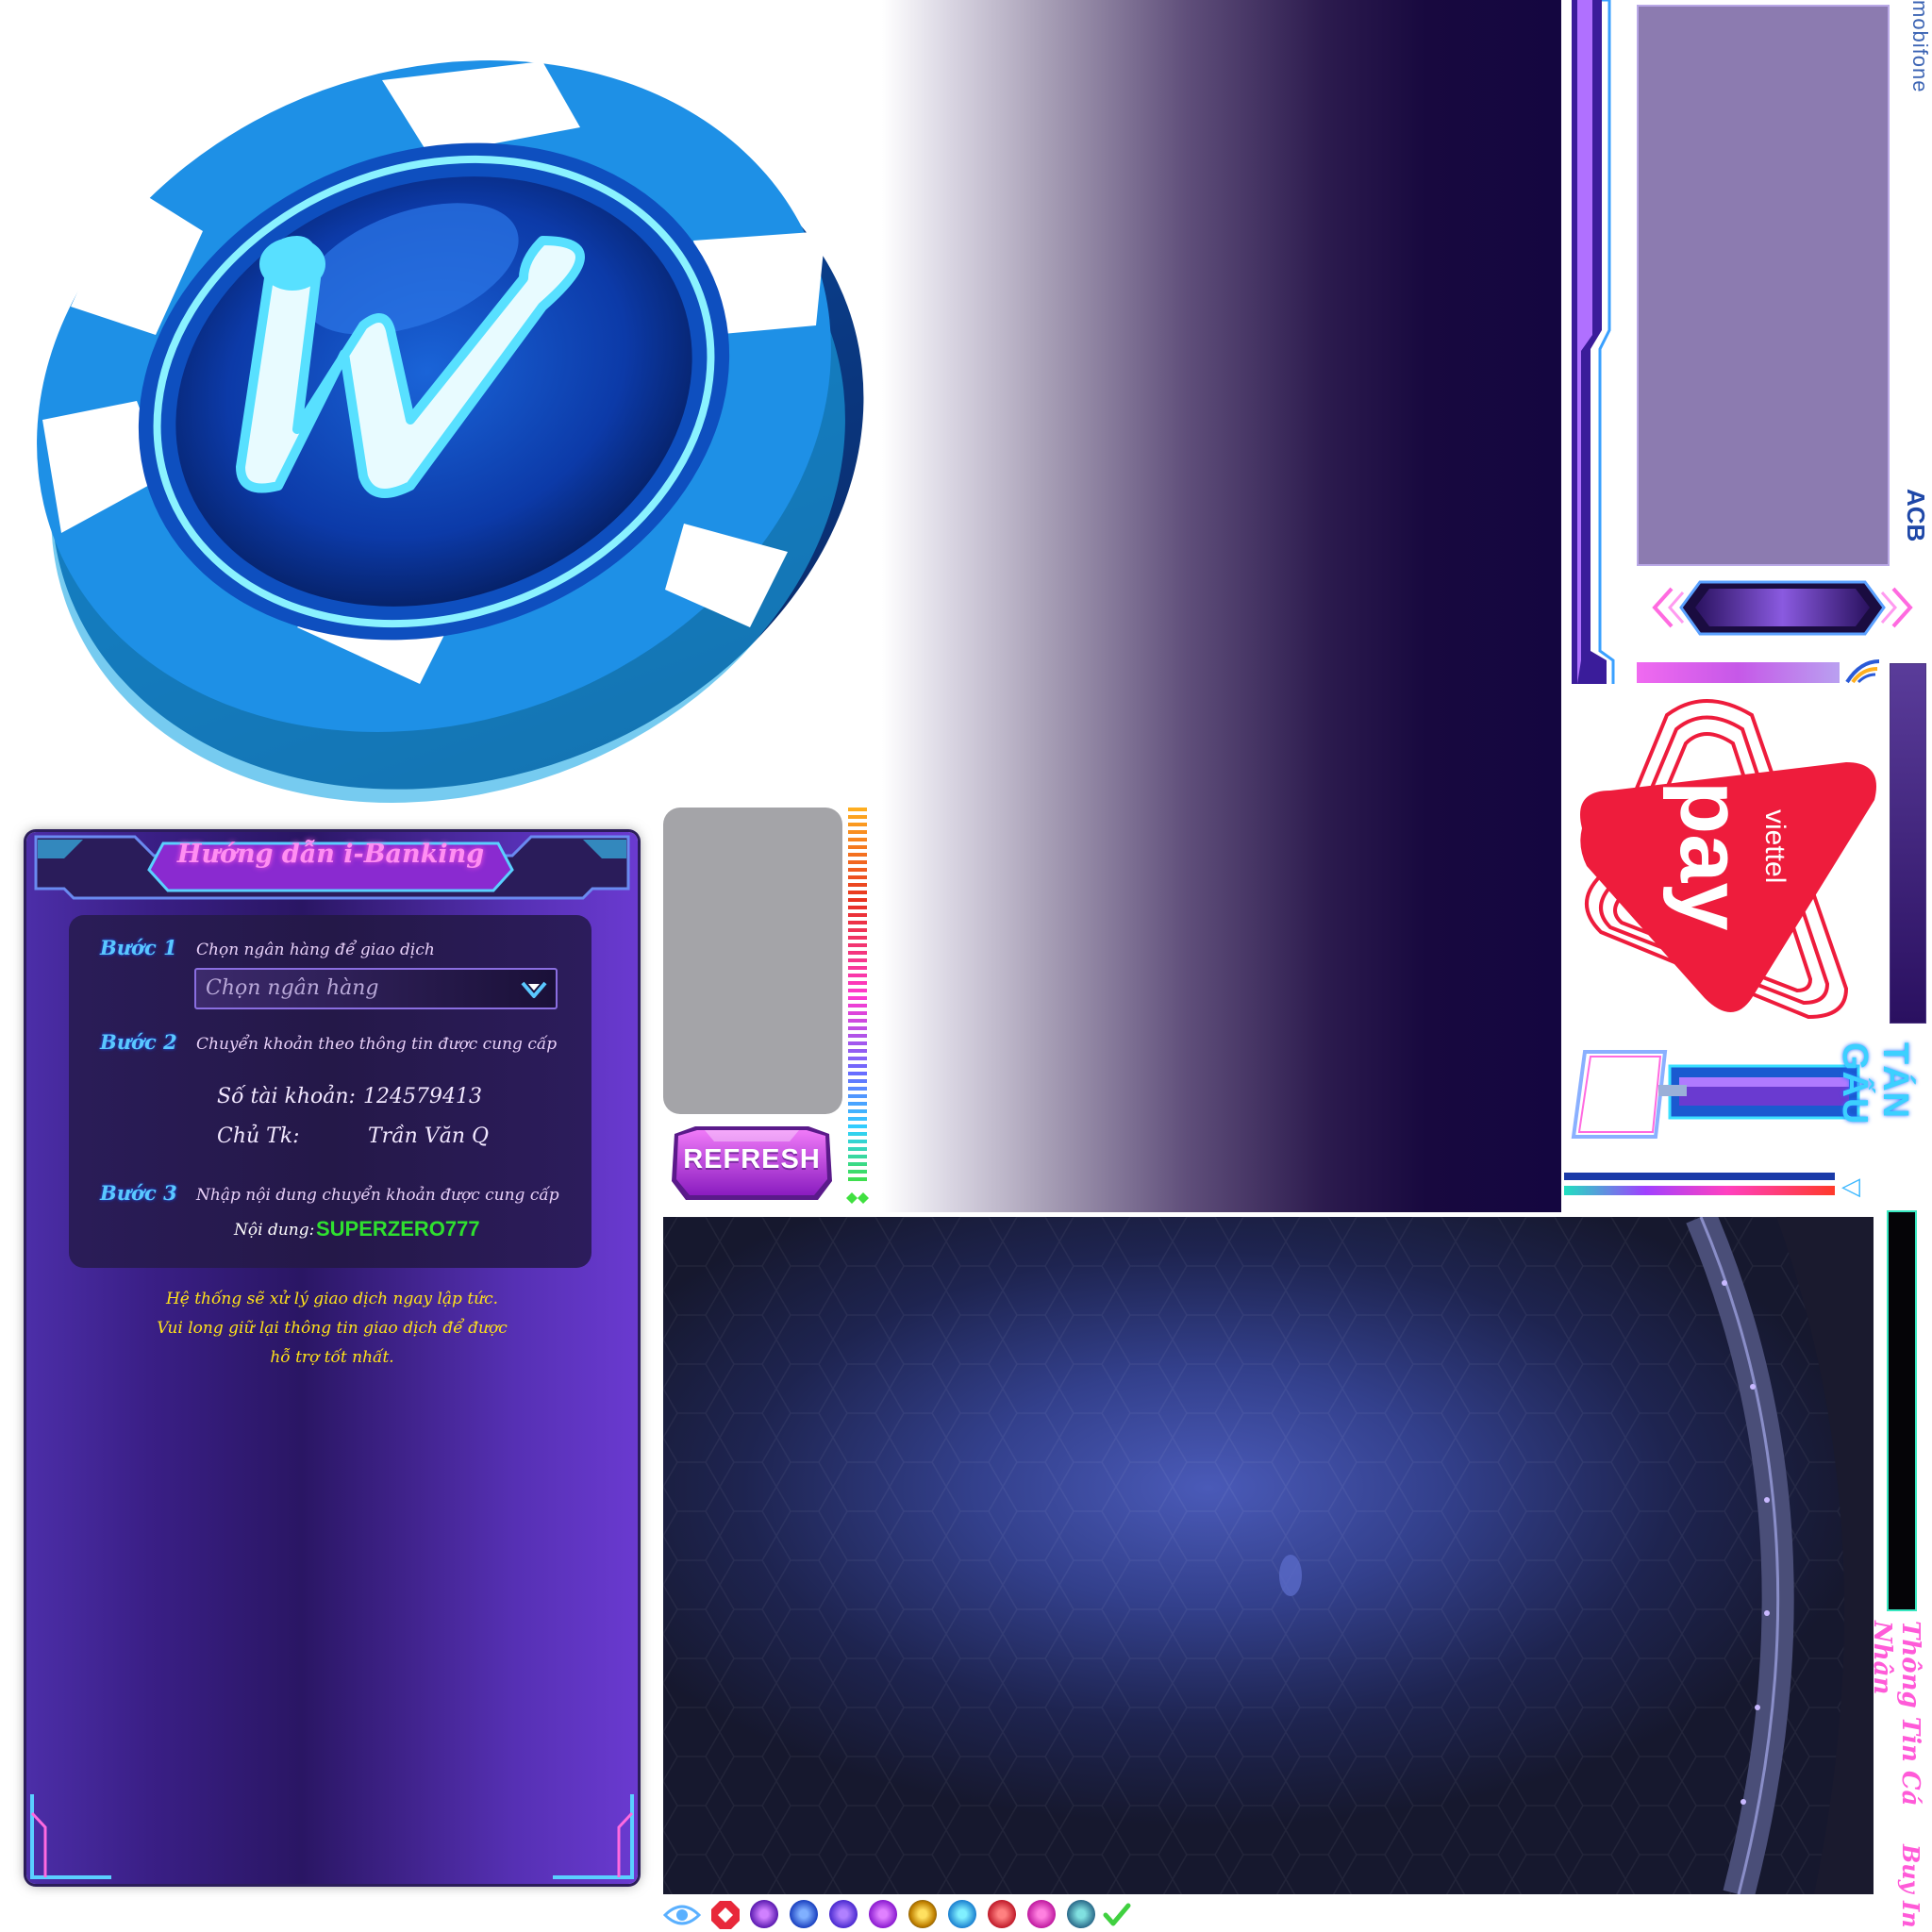 This screenshot has height=1932, width=1932. Describe the element at coordinates (332, 1836) in the screenshot. I see `panel-corner-decor` at that location.